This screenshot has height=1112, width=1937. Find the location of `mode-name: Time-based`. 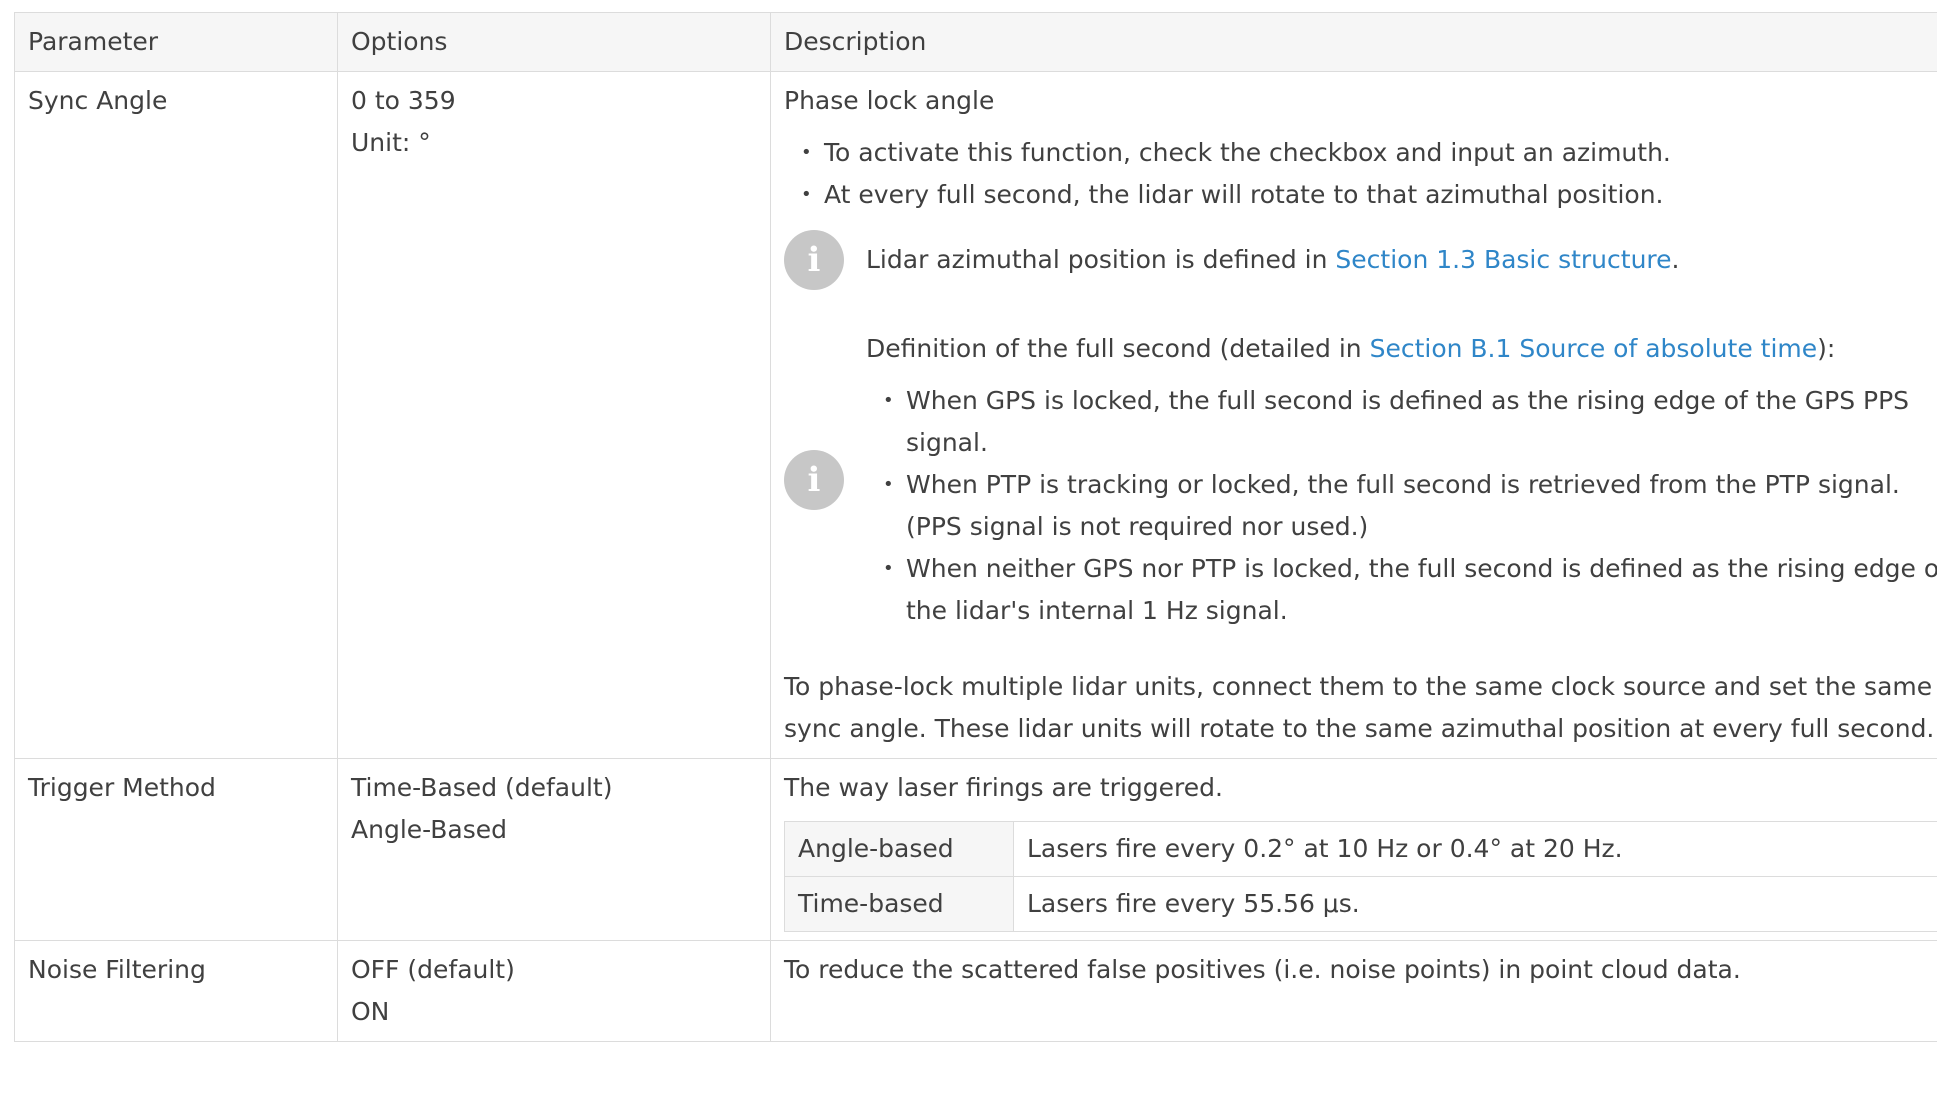

mode-name: Time-based is located at coordinates (899, 904).